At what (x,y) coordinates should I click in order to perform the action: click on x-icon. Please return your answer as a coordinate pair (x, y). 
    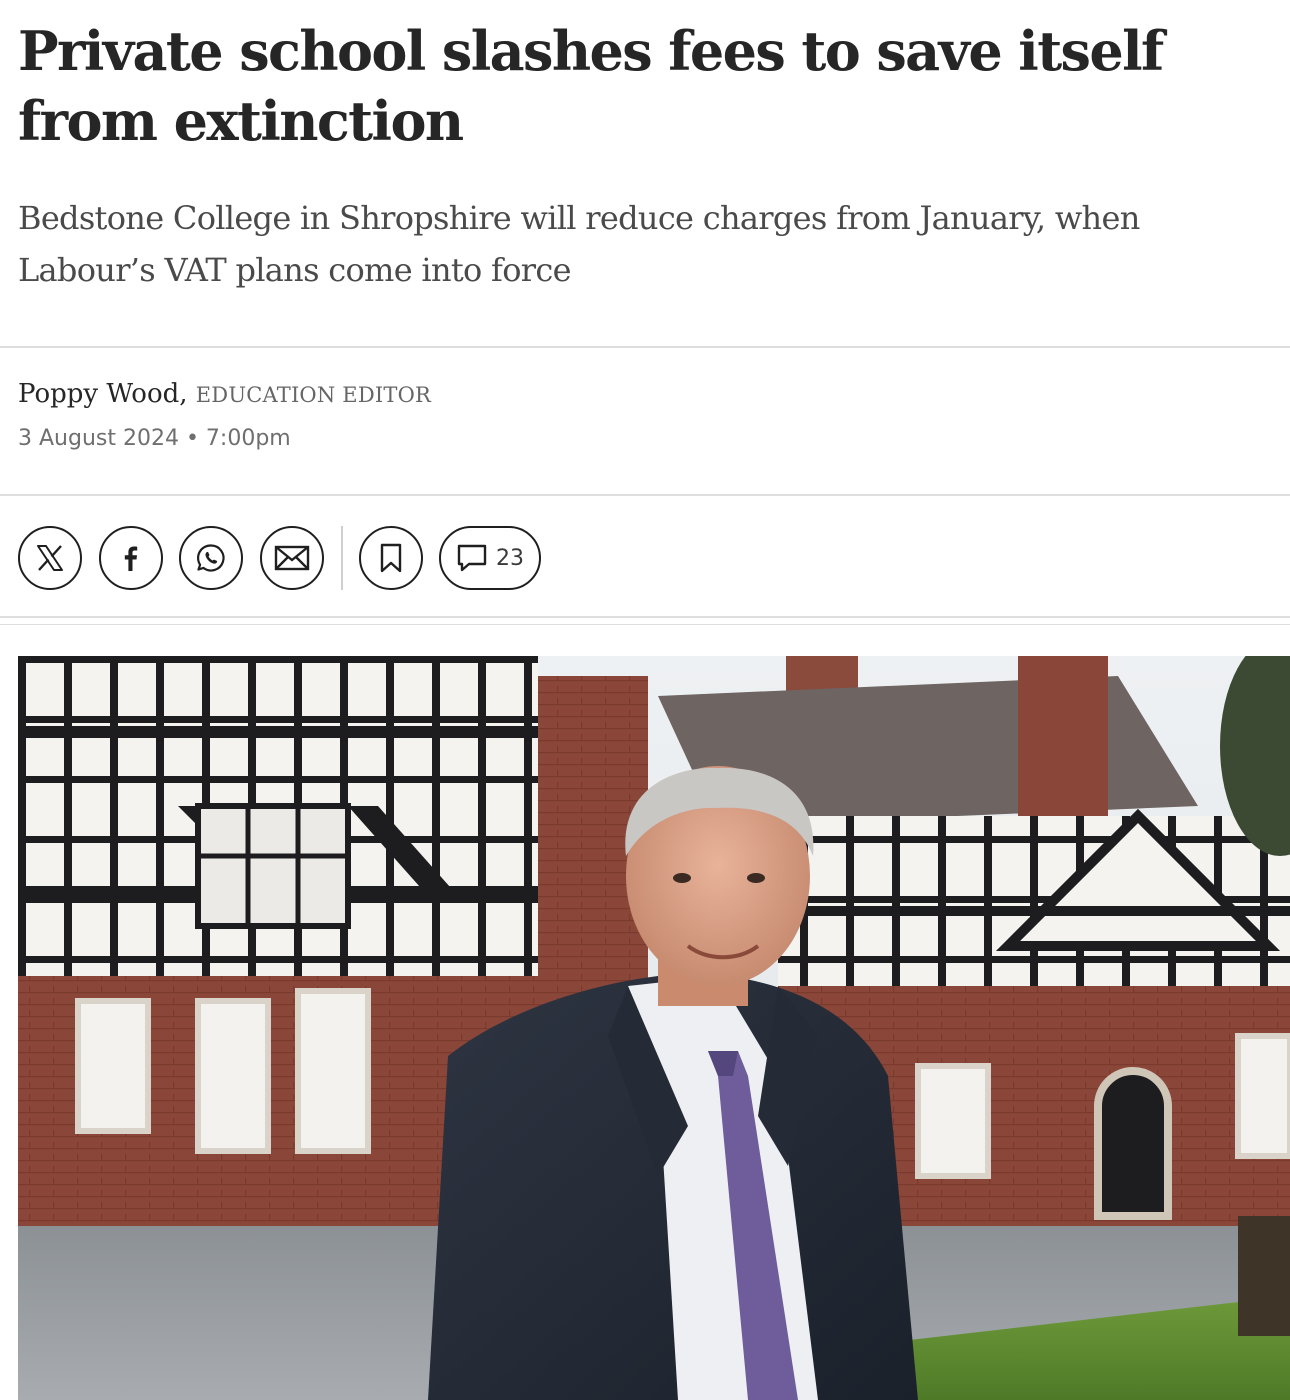
    Looking at the image, I should click on (50, 558).